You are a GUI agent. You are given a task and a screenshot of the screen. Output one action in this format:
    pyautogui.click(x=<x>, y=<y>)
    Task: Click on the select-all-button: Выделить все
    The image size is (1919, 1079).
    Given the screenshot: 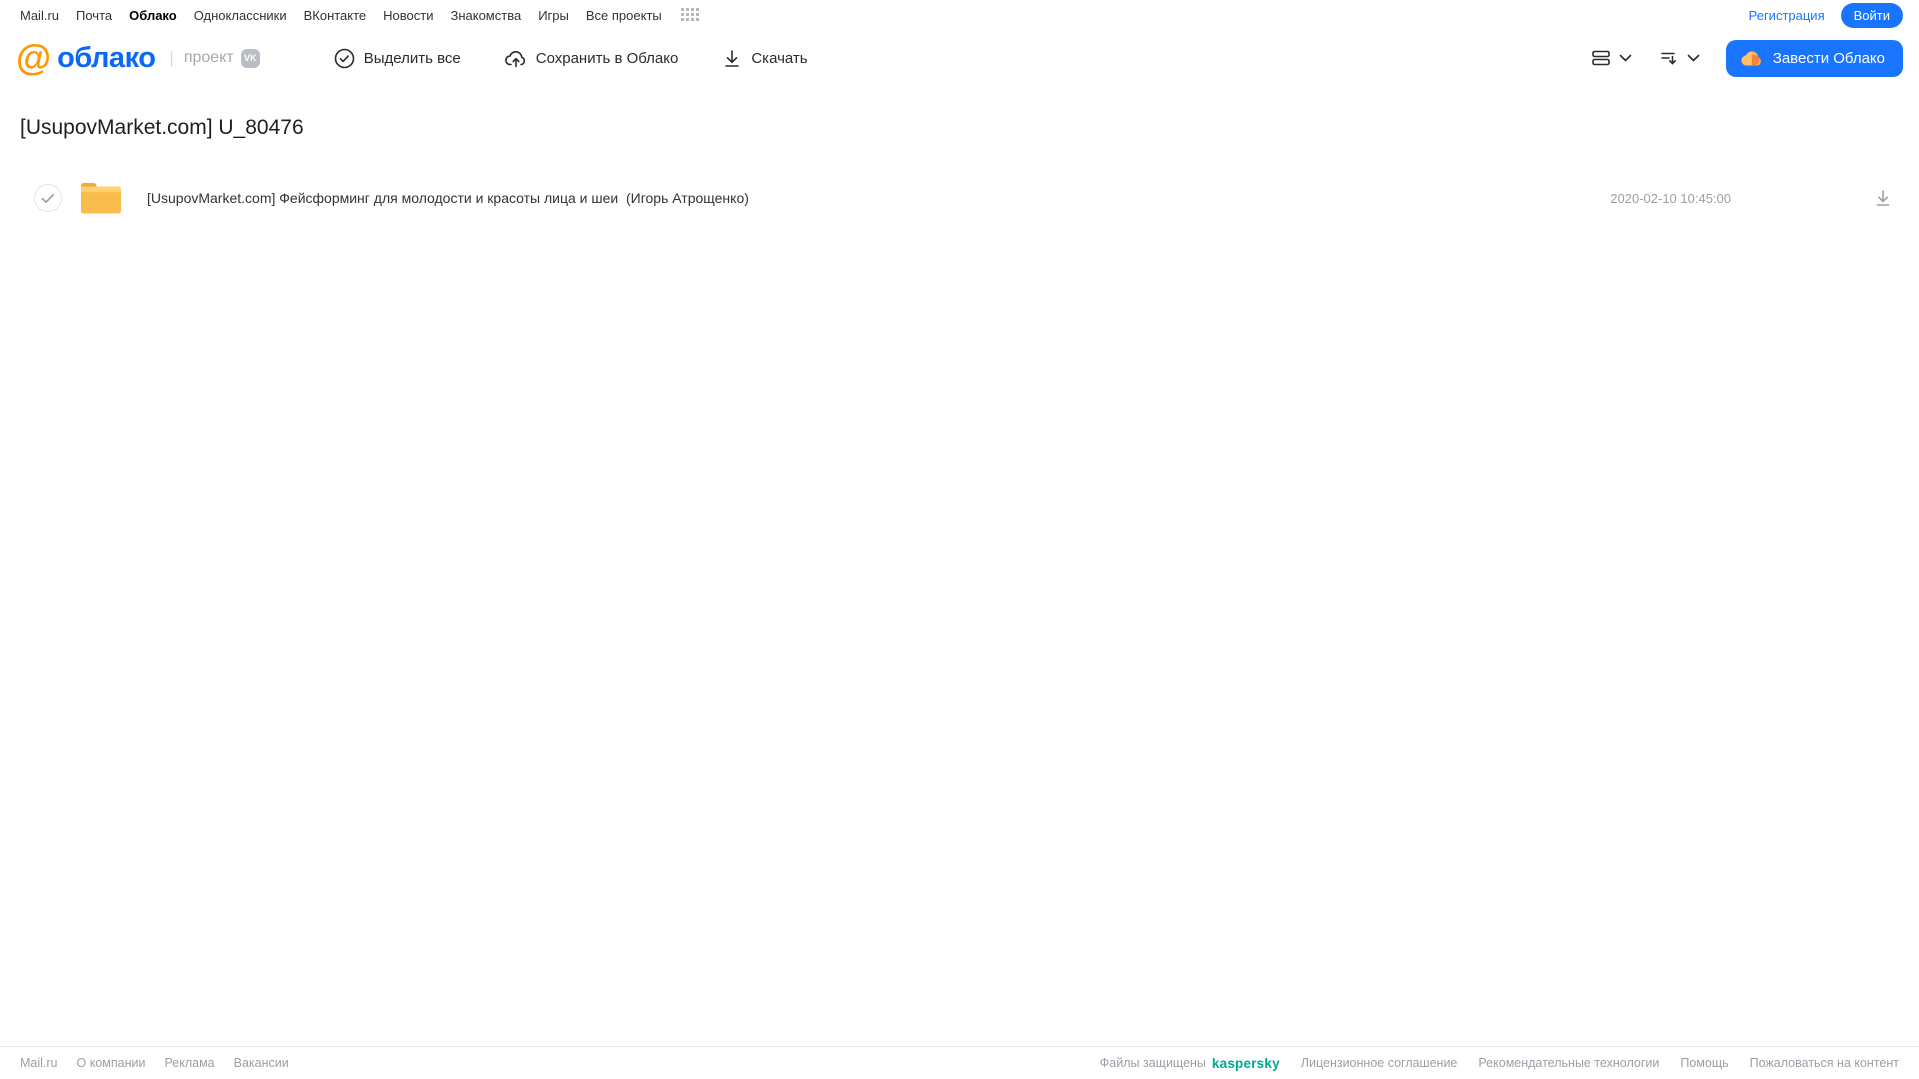 What is the action you would take?
    pyautogui.click(x=397, y=58)
    